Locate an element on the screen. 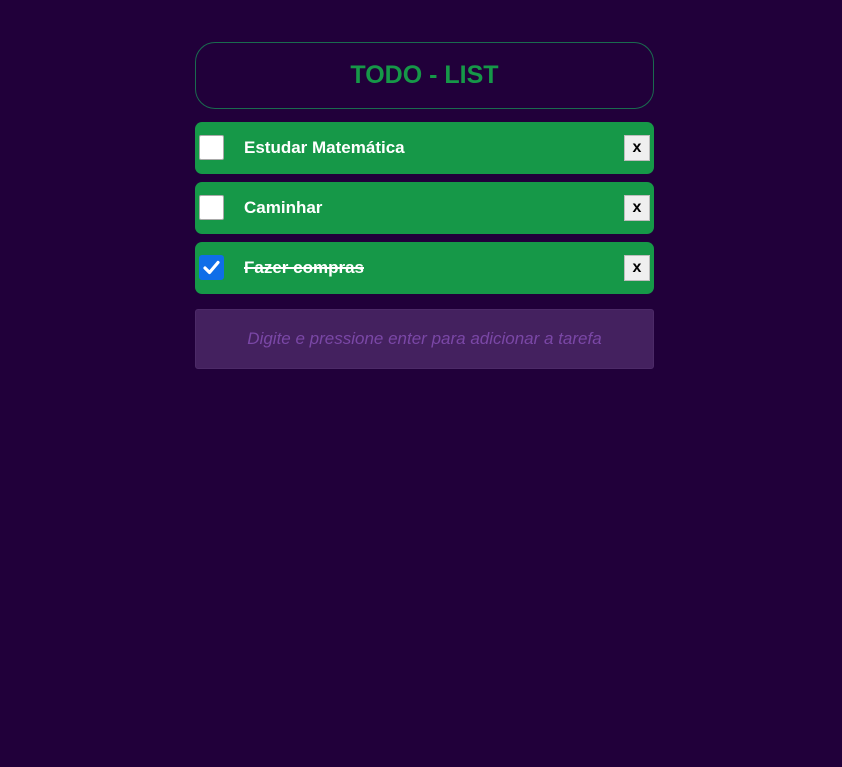  task-label: Fazer compras is located at coordinates (304, 267).